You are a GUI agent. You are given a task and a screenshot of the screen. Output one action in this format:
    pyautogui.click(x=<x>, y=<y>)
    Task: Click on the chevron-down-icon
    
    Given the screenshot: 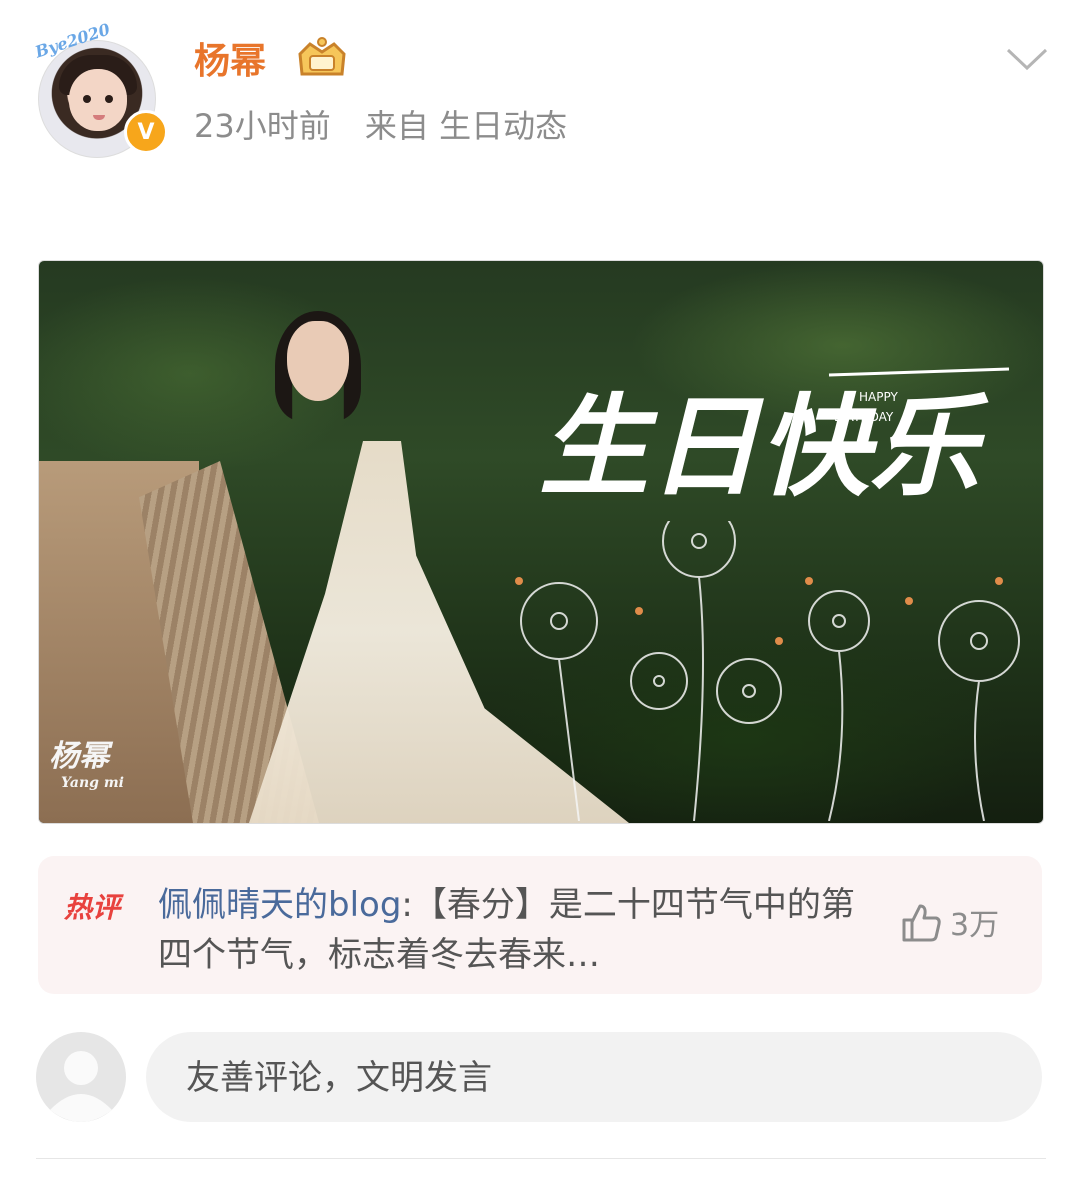 What is the action you would take?
    pyautogui.click(x=1027, y=59)
    